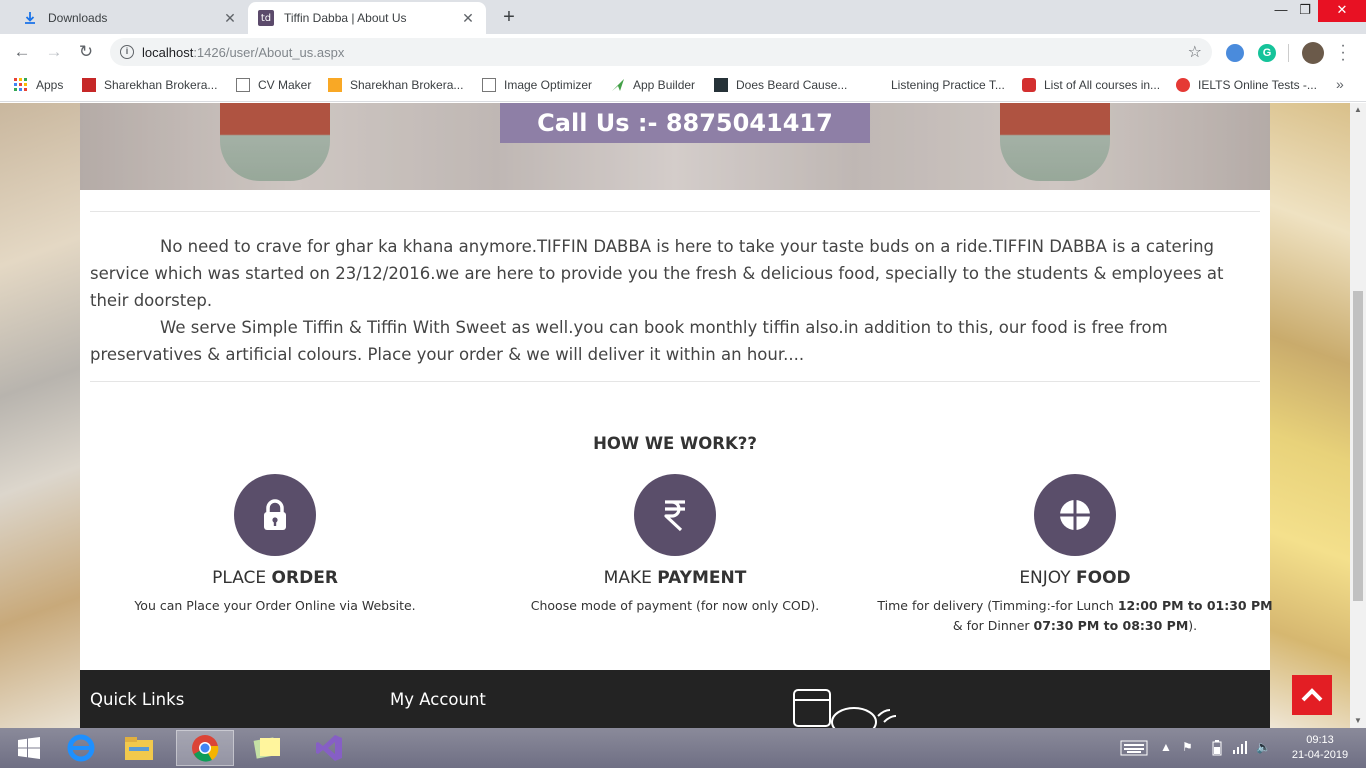 This screenshot has height=768, width=1366. I want to click on download-icon, so click(30, 18).